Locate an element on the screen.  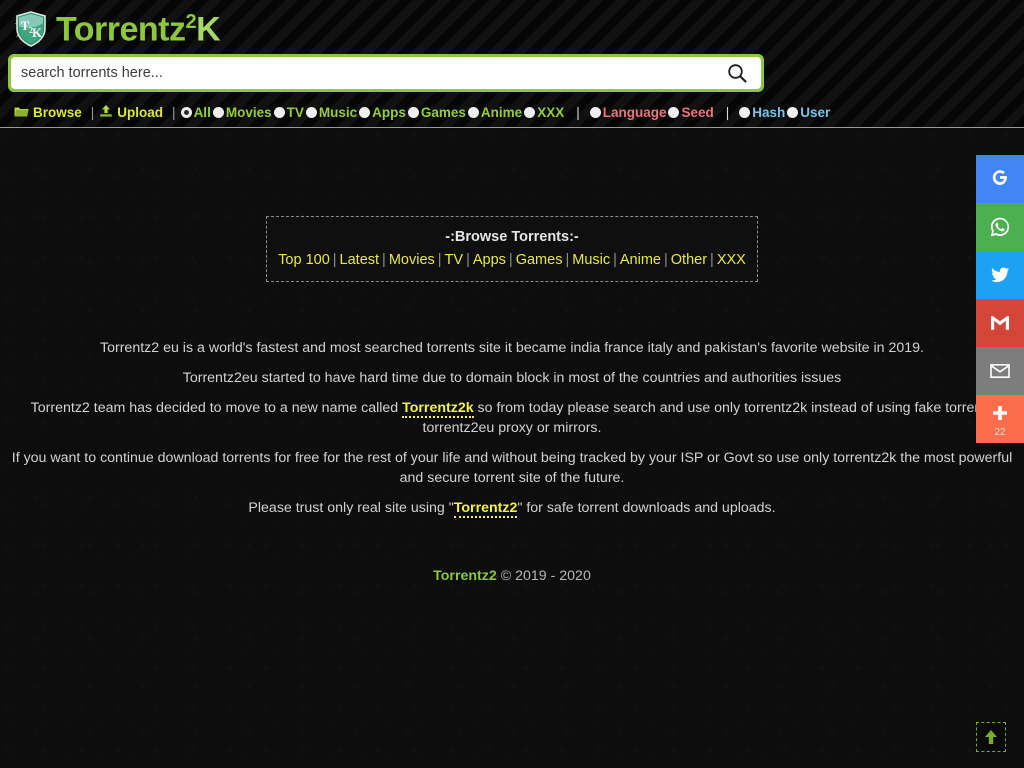
browse-link-other: Other is located at coordinates (689, 260).